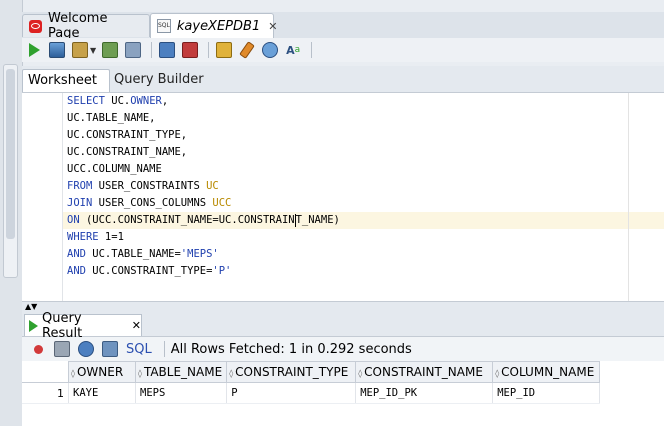 This screenshot has width=664, height=426. I want to click on result-toolbar: SQL All Rows Fetched: 1 in 0.292 seconds, so click(343, 349).